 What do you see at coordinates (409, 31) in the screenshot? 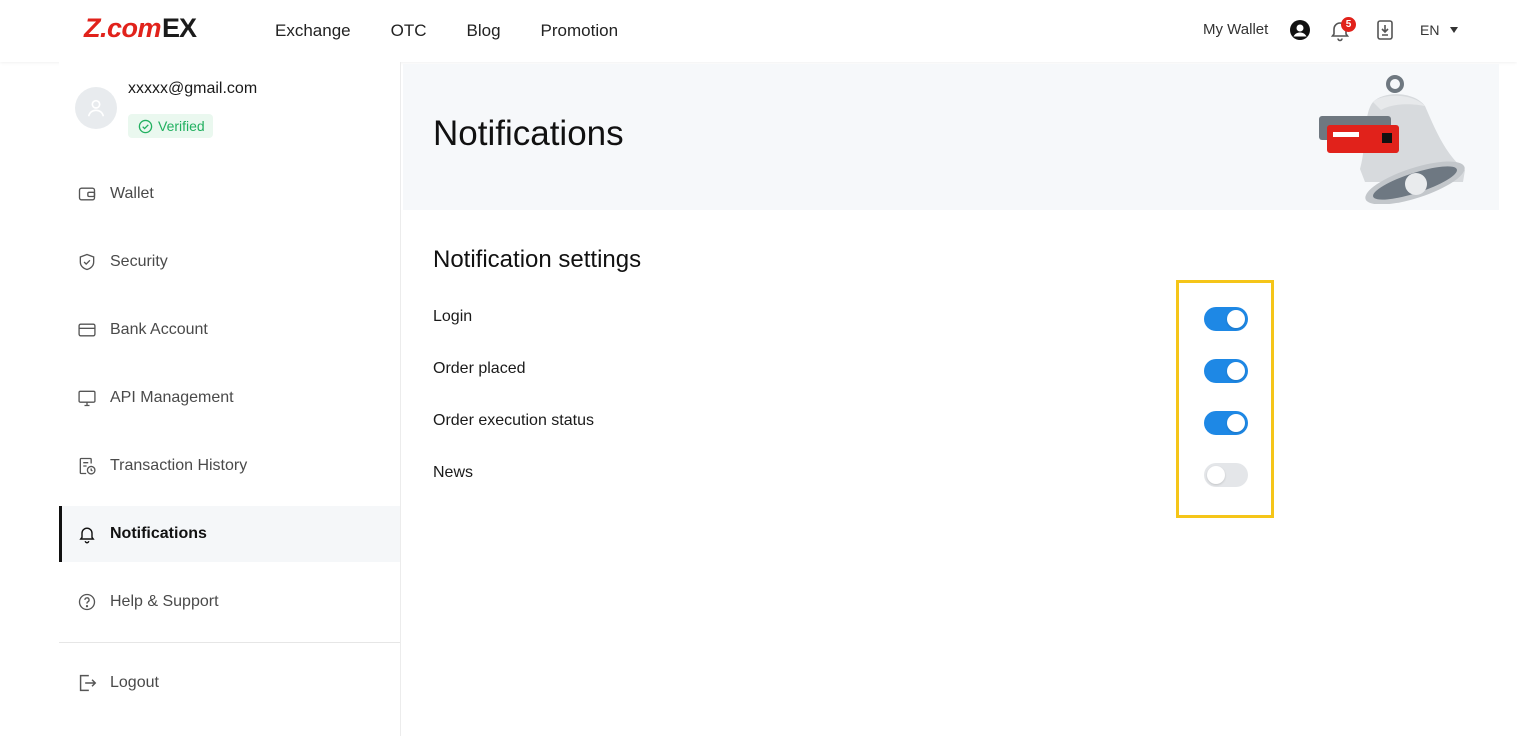
I see `nav-otc: OTC` at bounding box center [409, 31].